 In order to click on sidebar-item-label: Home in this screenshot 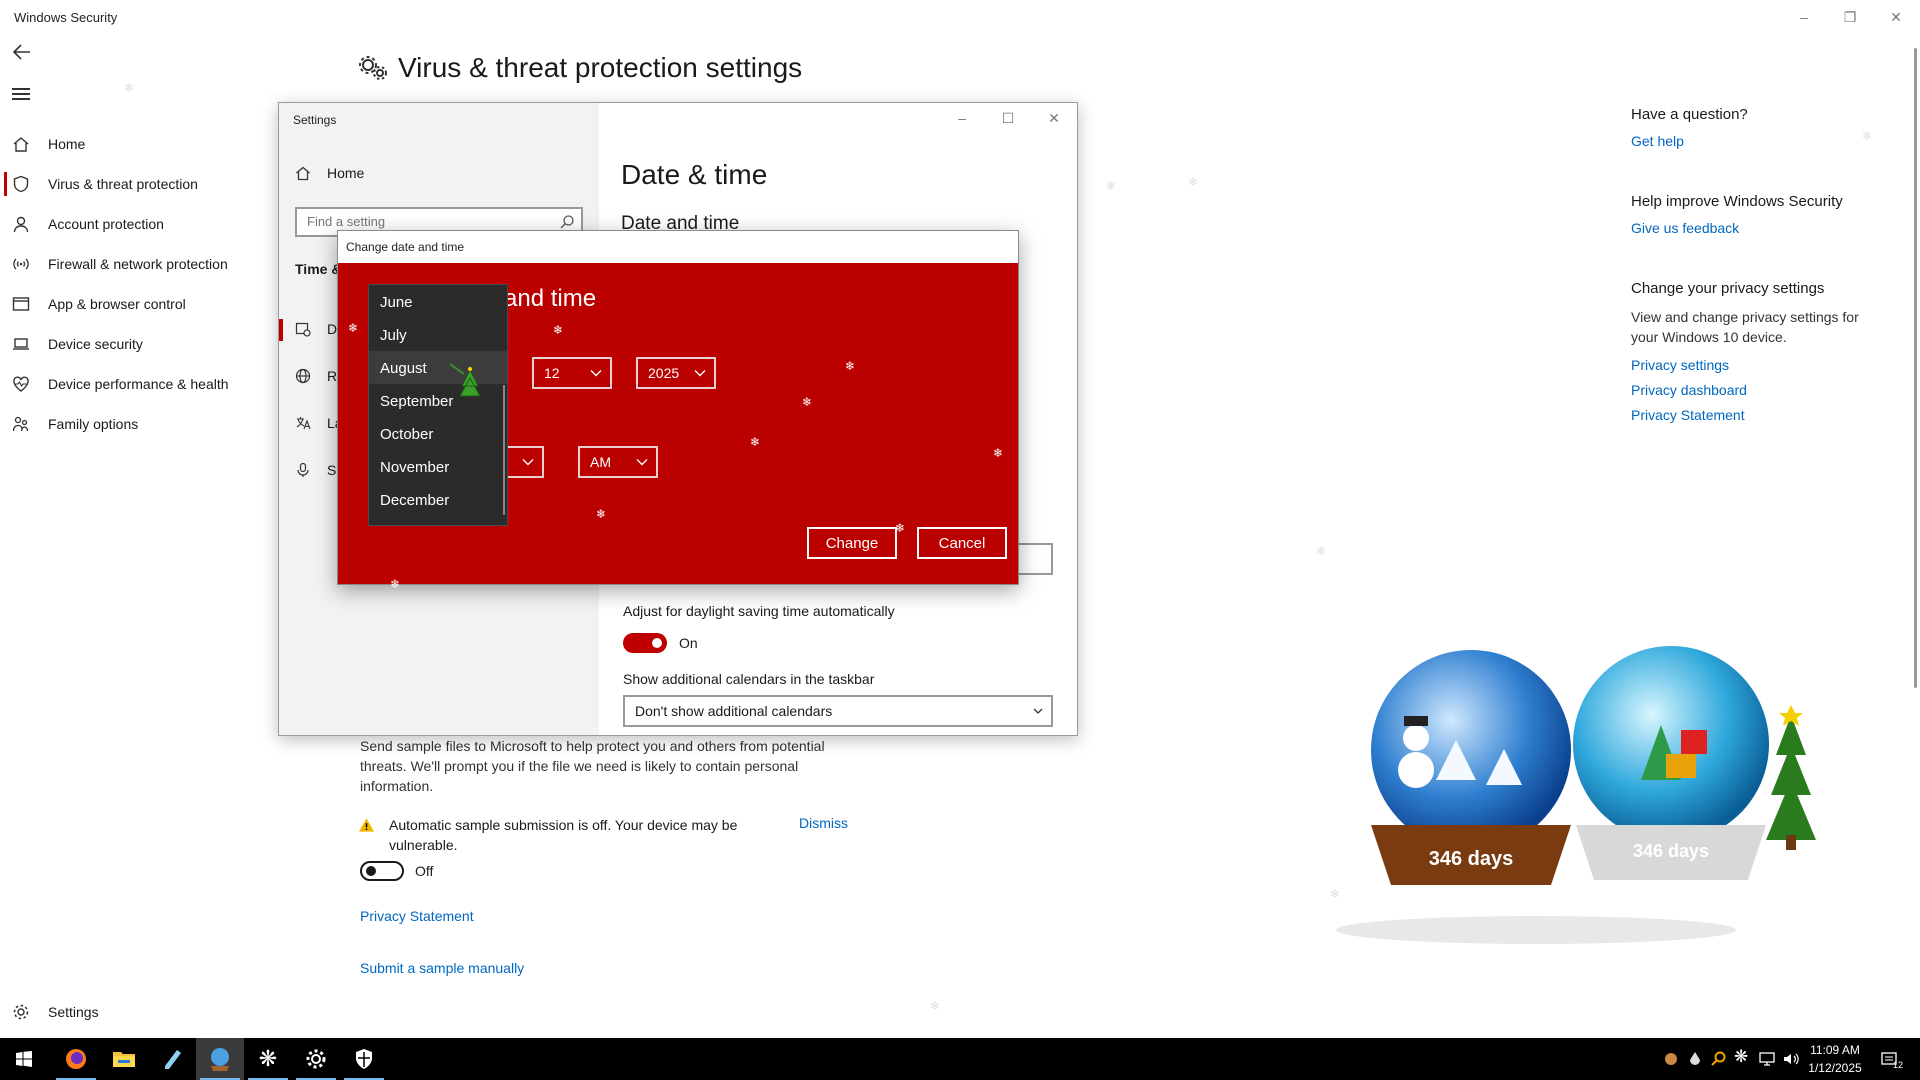, I will do `click(67, 144)`.